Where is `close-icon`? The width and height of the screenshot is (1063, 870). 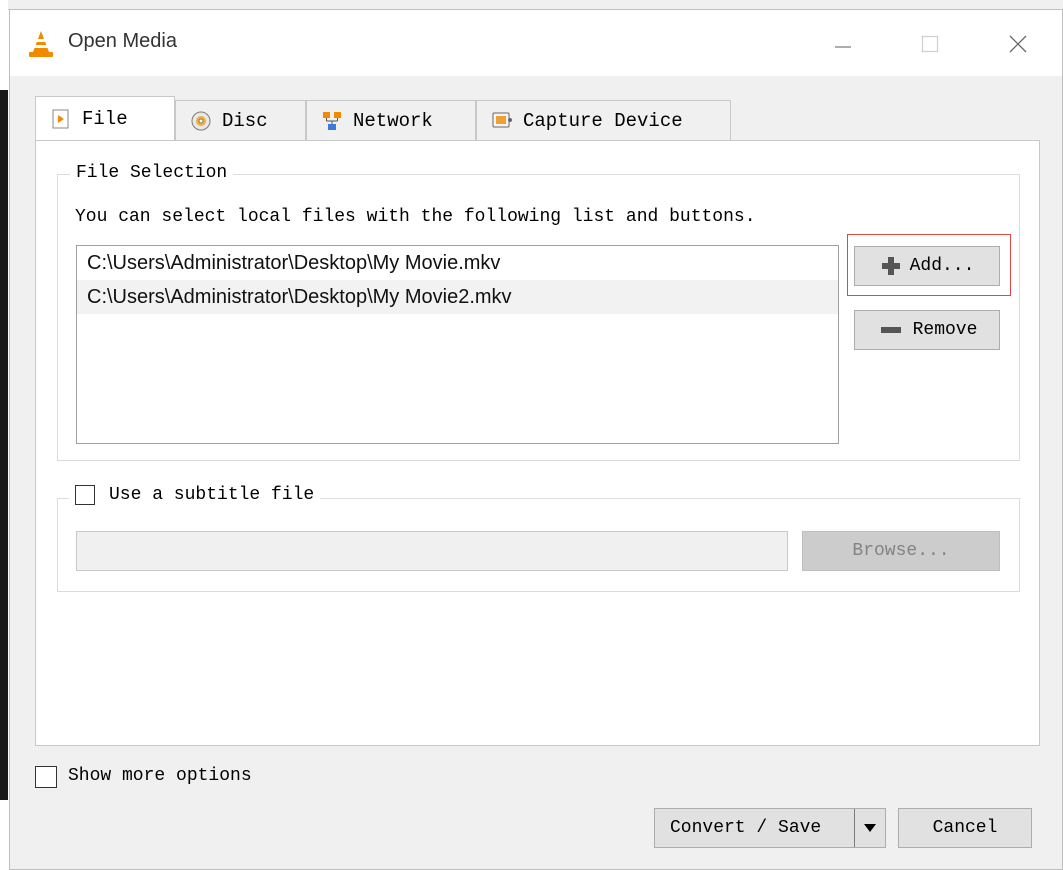
close-icon is located at coordinates (1018, 44).